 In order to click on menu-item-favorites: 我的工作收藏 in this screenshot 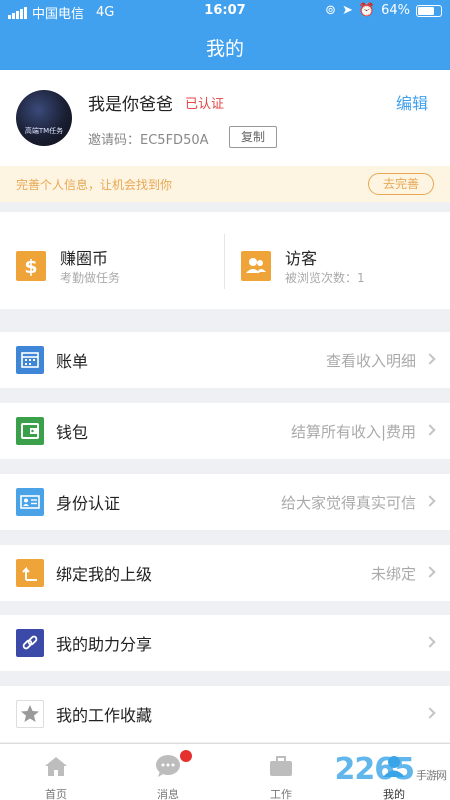, I will do `click(225, 714)`.